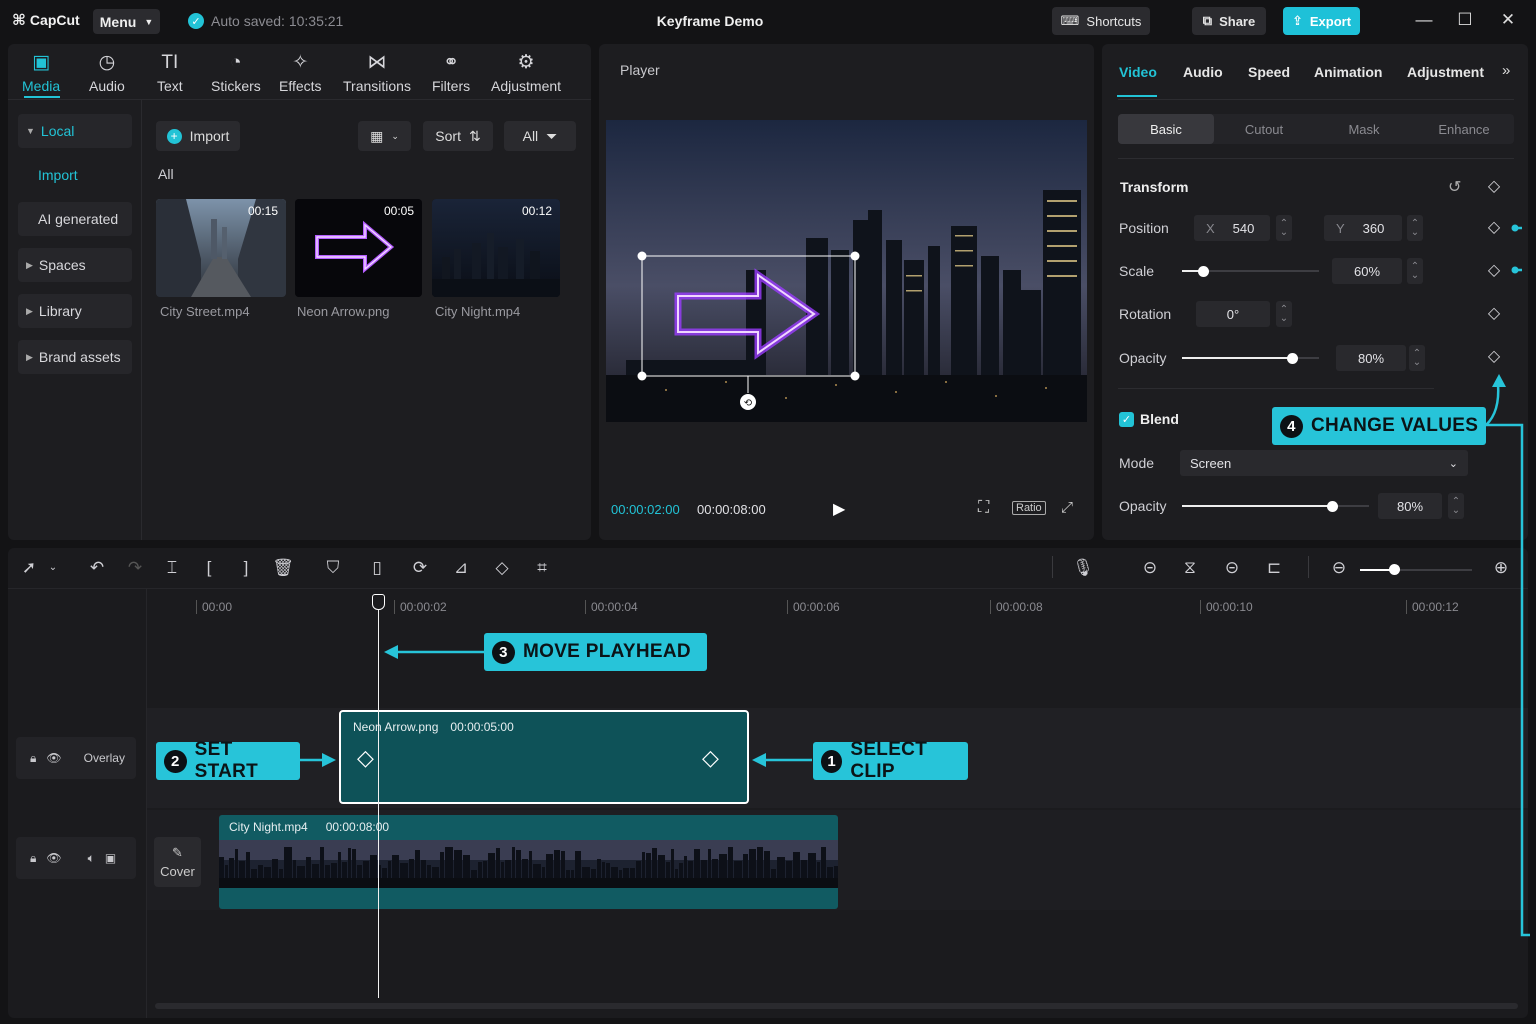  I want to click on overlay-clip-neon-arrow: Neon Arrow.png 00:00:05:00 ◇ ◇, so click(544, 757).